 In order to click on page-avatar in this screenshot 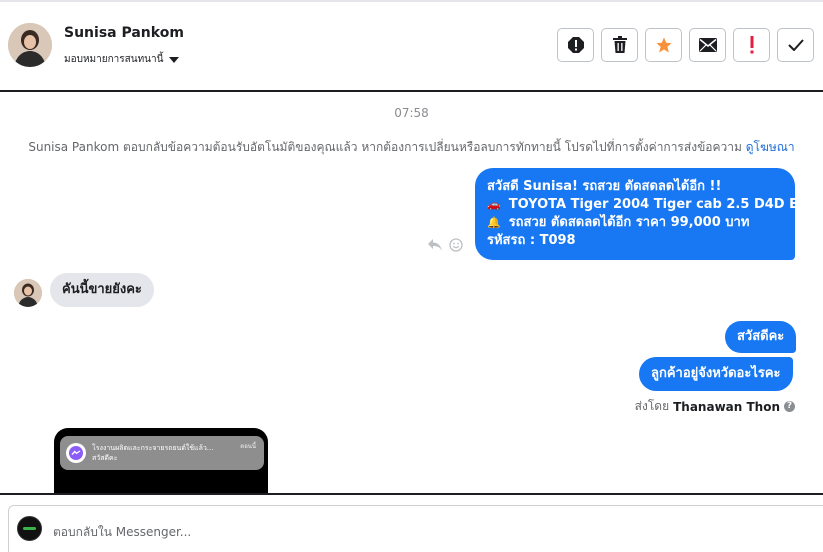, I will do `click(29, 528)`.